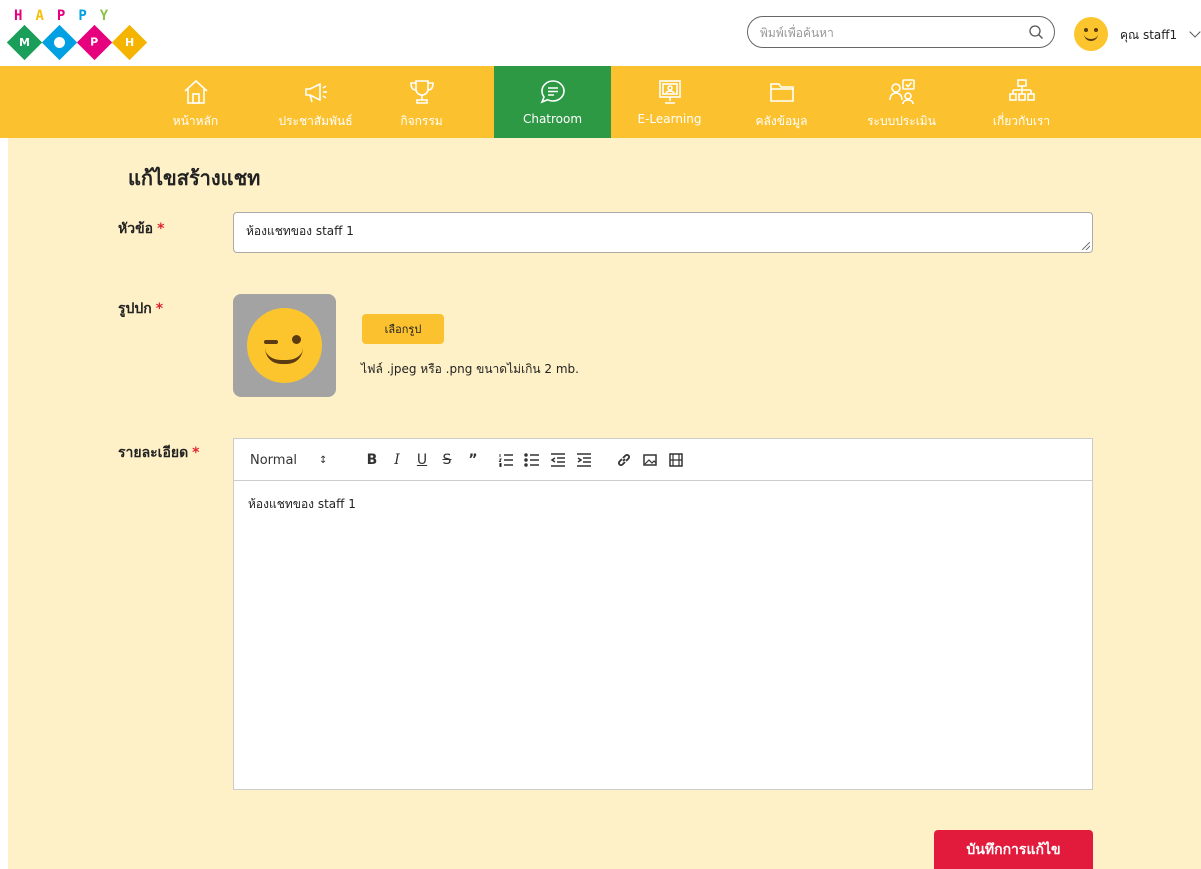 Image resolution: width=1201 pixels, height=869 pixels. What do you see at coordinates (600, 33) in the screenshot?
I see `top-bar: HAPPY M P H คุณ staff1` at bounding box center [600, 33].